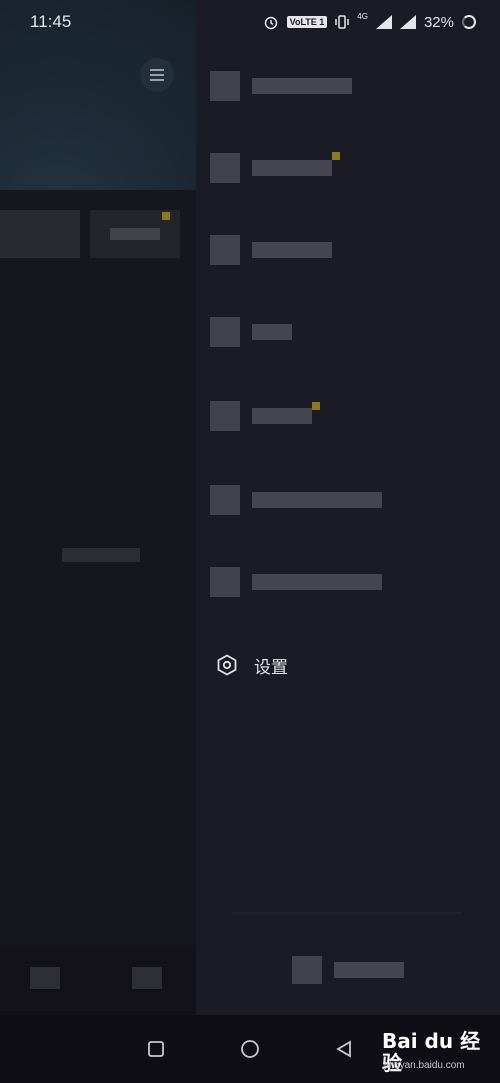  I want to click on signal-icon, so click(383, 22).